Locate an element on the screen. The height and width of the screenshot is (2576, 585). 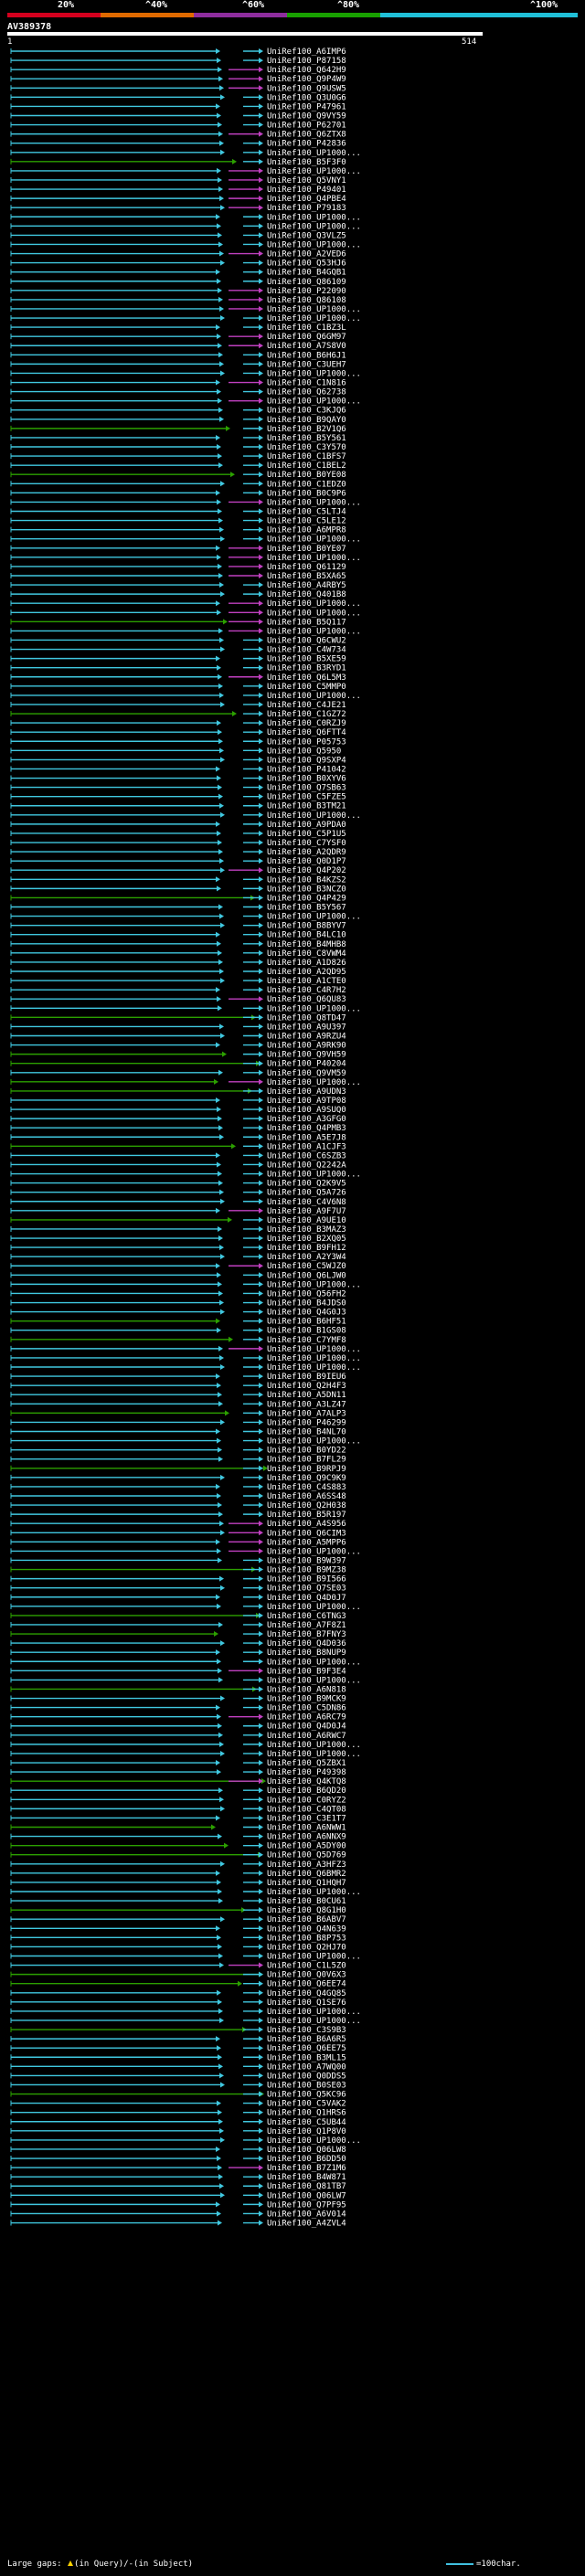
hit-label: UniRef100_Q4KTQ8 is located at coordinates (307, 1781).